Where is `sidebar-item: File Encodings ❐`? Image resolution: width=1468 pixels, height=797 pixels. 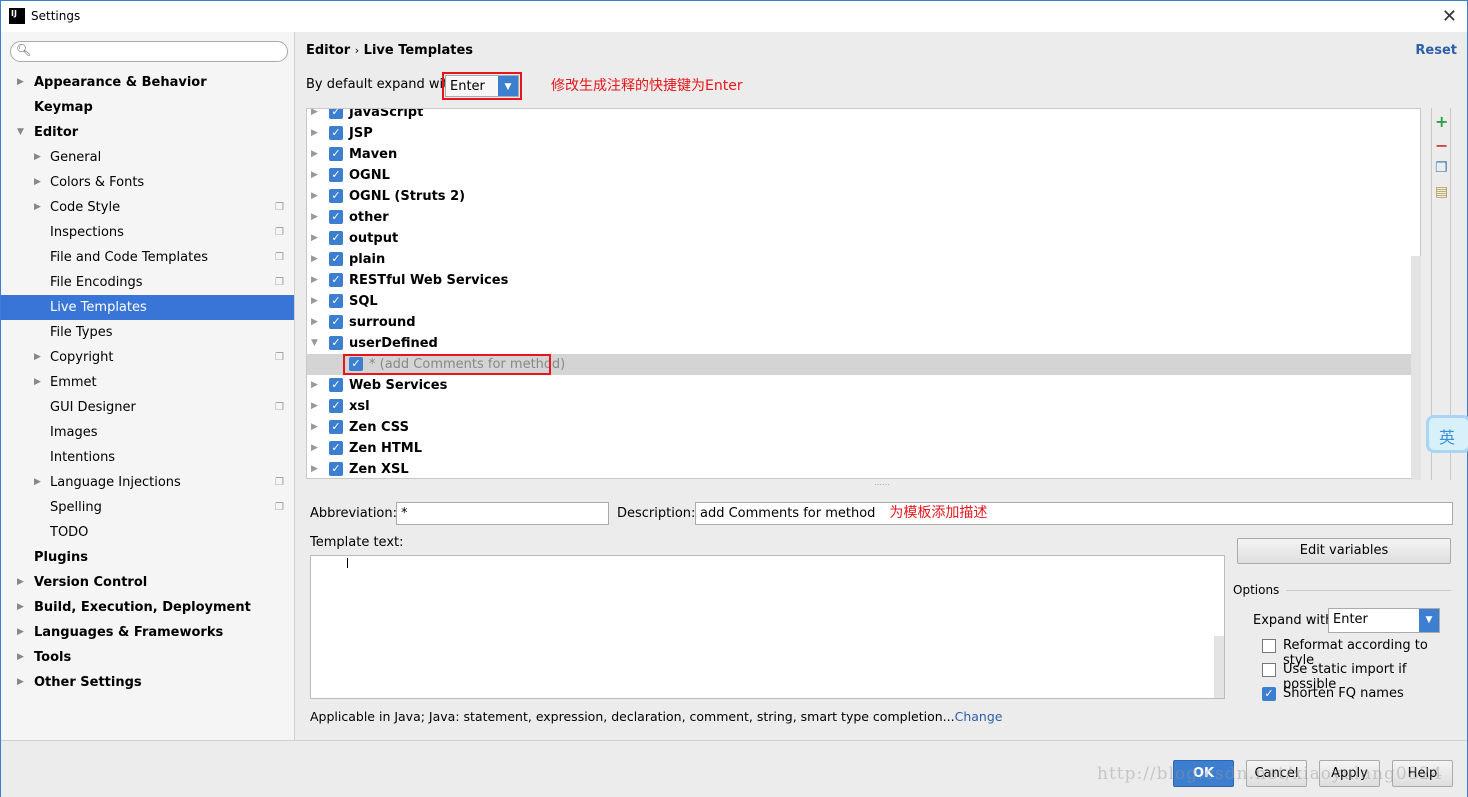 sidebar-item: File Encodings ❐ is located at coordinates (147, 282).